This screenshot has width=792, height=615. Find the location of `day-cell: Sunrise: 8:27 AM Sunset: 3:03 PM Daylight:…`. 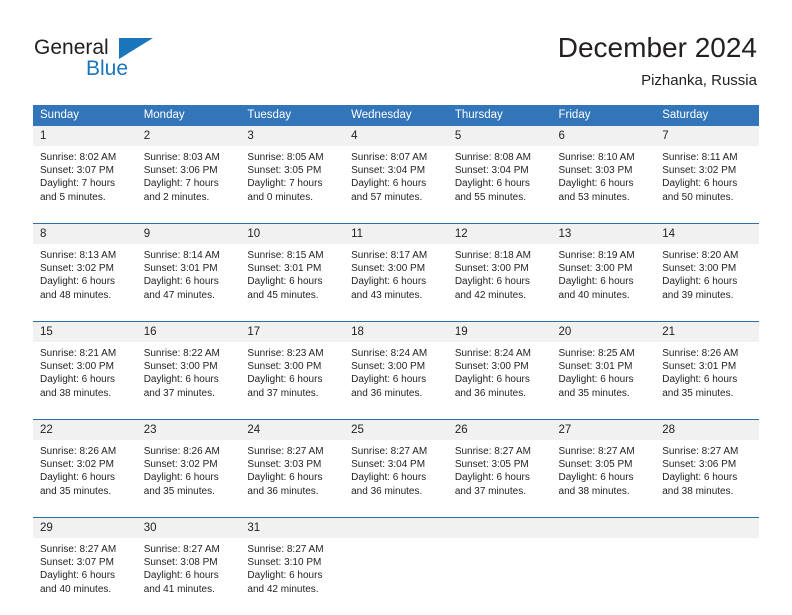

day-cell: Sunrise: 8:27 AM Sunset: 3:03 PM Daylight:… is located at coordinates (292, 478).